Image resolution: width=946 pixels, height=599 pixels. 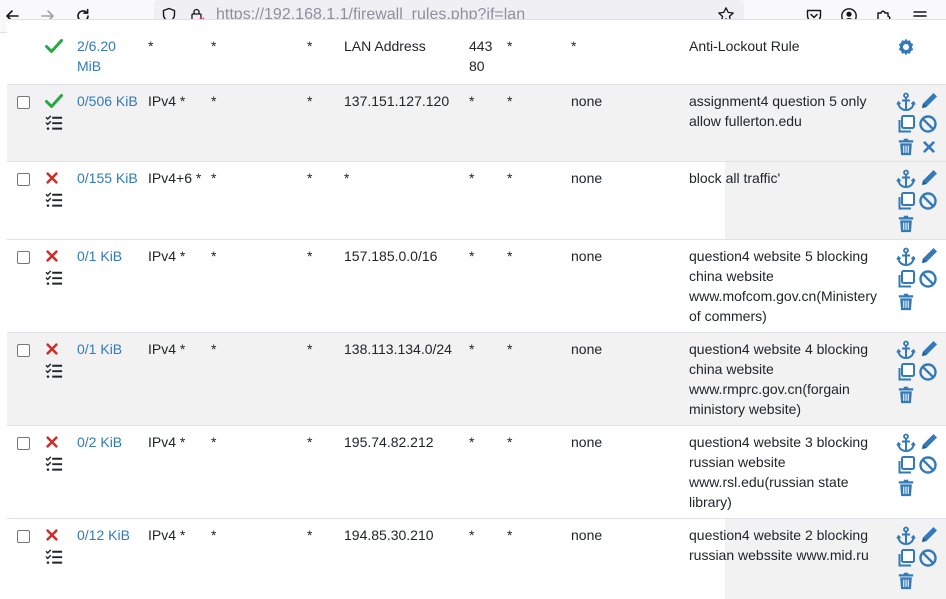 I want to click on destination-cell: 194.85.30.210, so click(x=389, y=535).